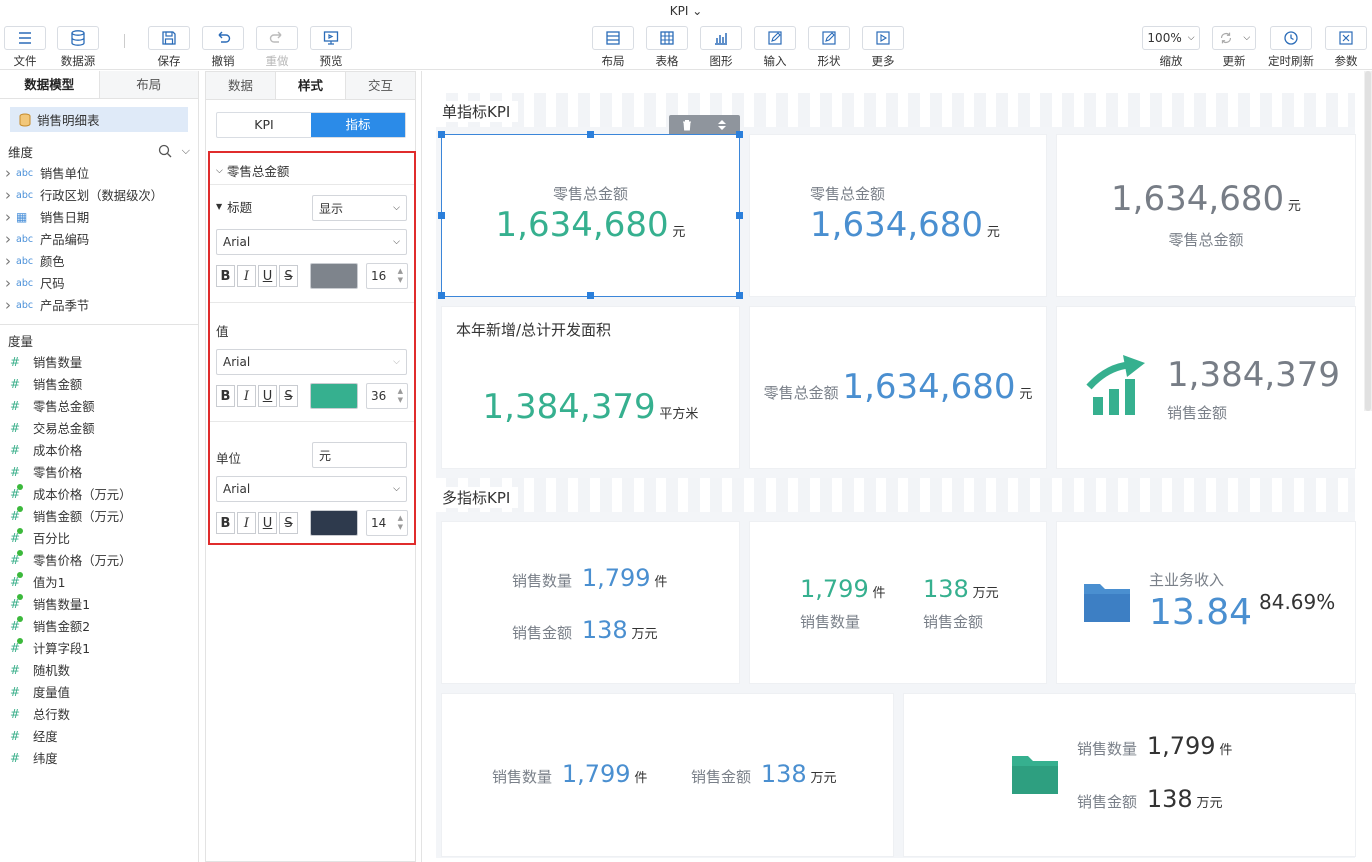  I want to click on input-button: 输入, so click(775, 47).